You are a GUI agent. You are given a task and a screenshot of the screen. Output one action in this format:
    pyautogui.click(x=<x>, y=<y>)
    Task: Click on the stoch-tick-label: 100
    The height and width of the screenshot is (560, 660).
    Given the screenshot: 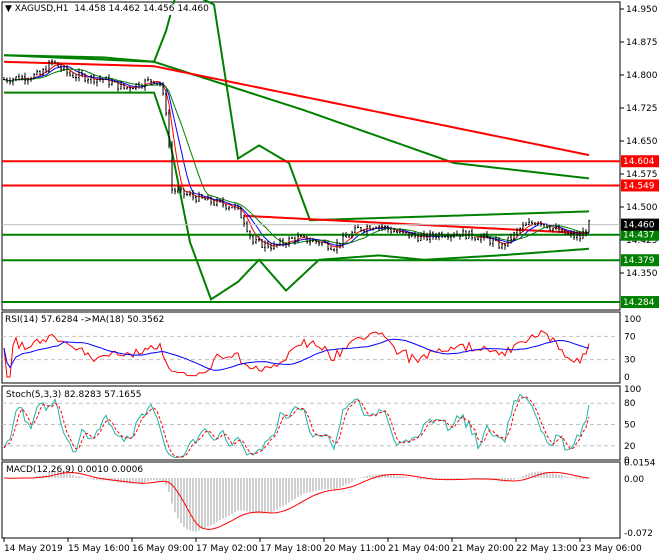 What is the action you would take?
    pyautogui.click(x=632, y=390)
    